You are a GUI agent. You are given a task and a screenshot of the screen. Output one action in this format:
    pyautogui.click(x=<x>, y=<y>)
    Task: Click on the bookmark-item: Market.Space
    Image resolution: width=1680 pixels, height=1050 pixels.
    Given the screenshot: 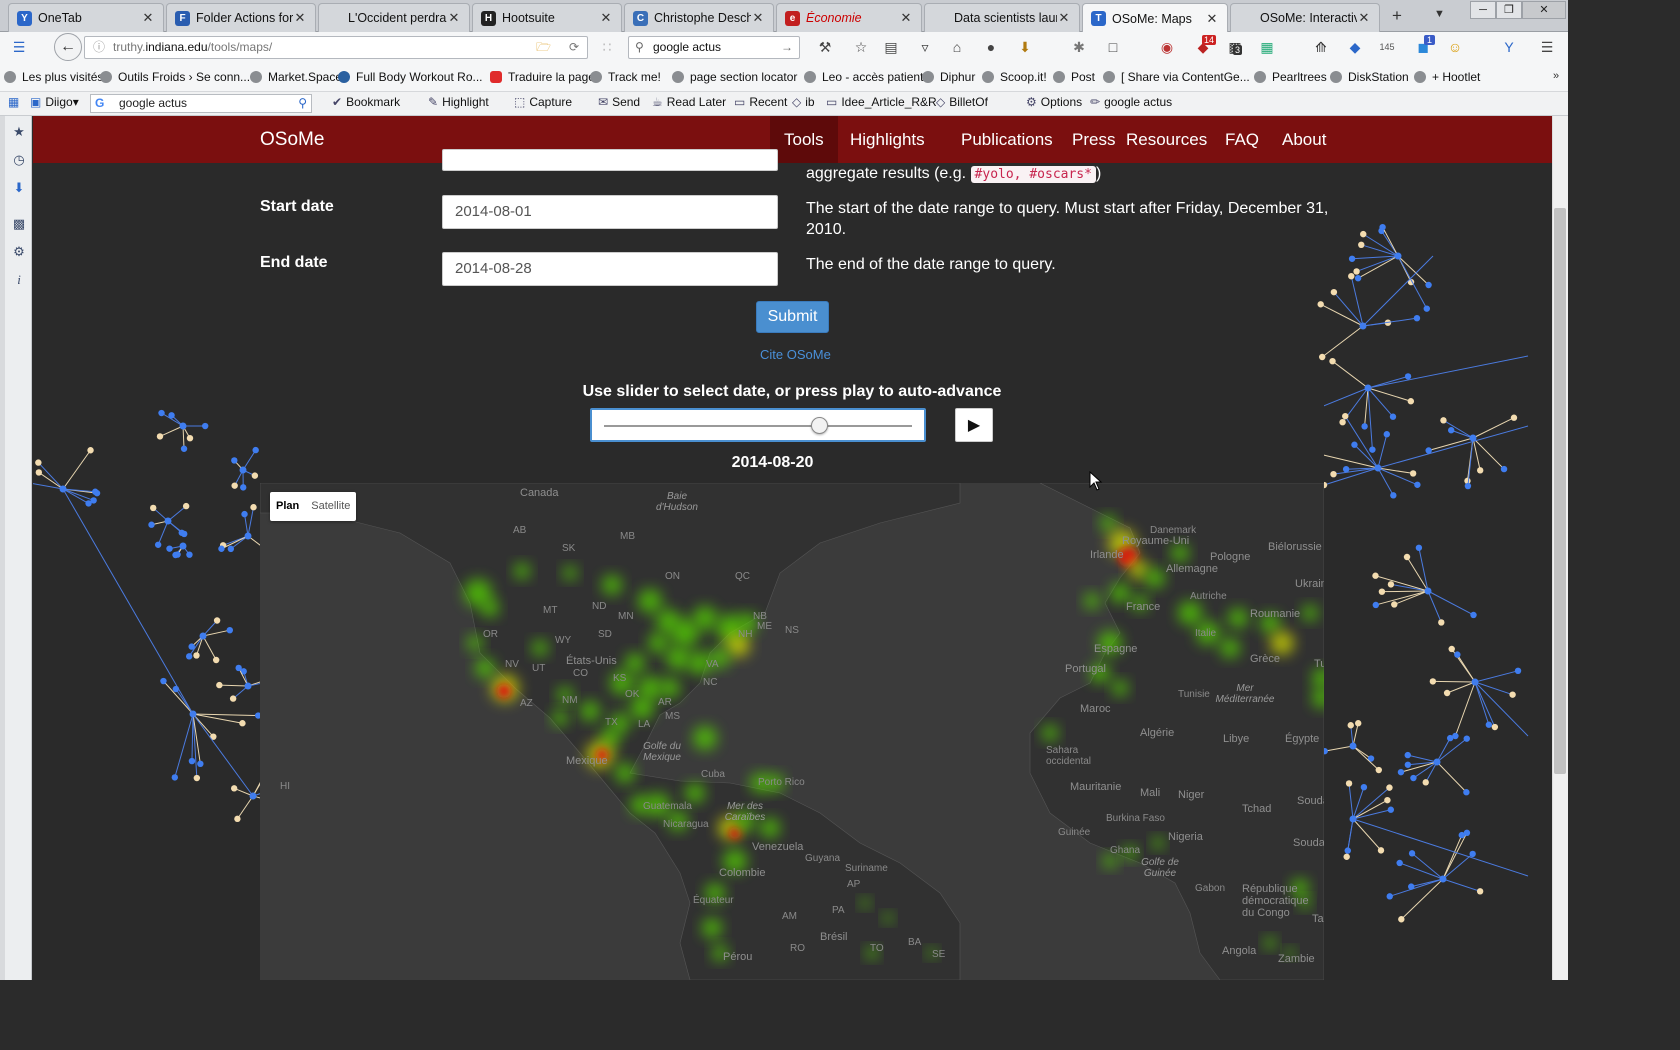 What is the action you would take?
    pyautogui.click(x=296, y=77)
    